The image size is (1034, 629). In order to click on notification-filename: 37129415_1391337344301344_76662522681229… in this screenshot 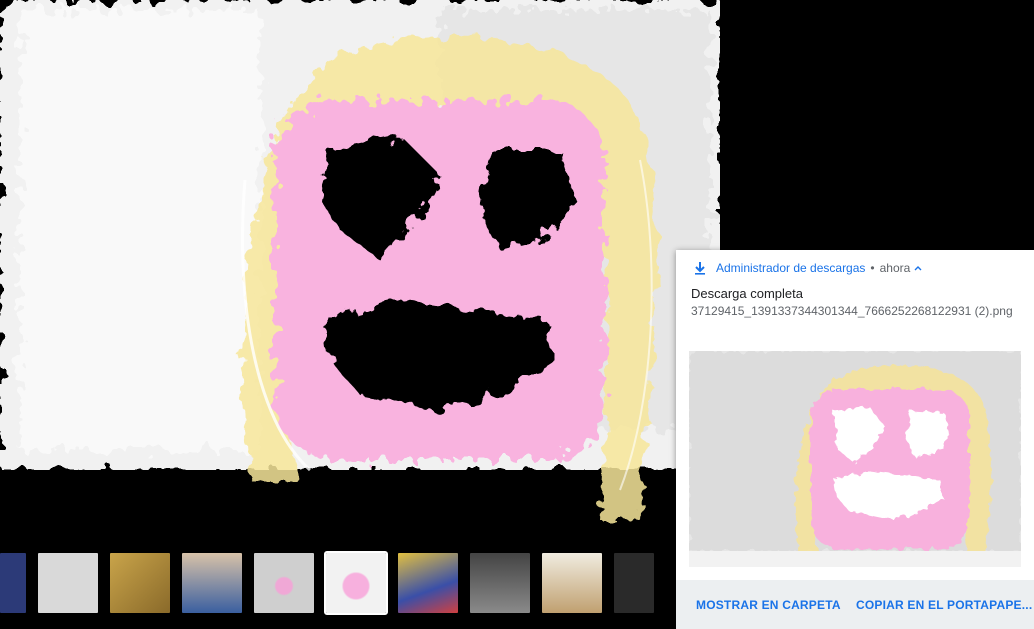, I will do `click(852, 311)`.